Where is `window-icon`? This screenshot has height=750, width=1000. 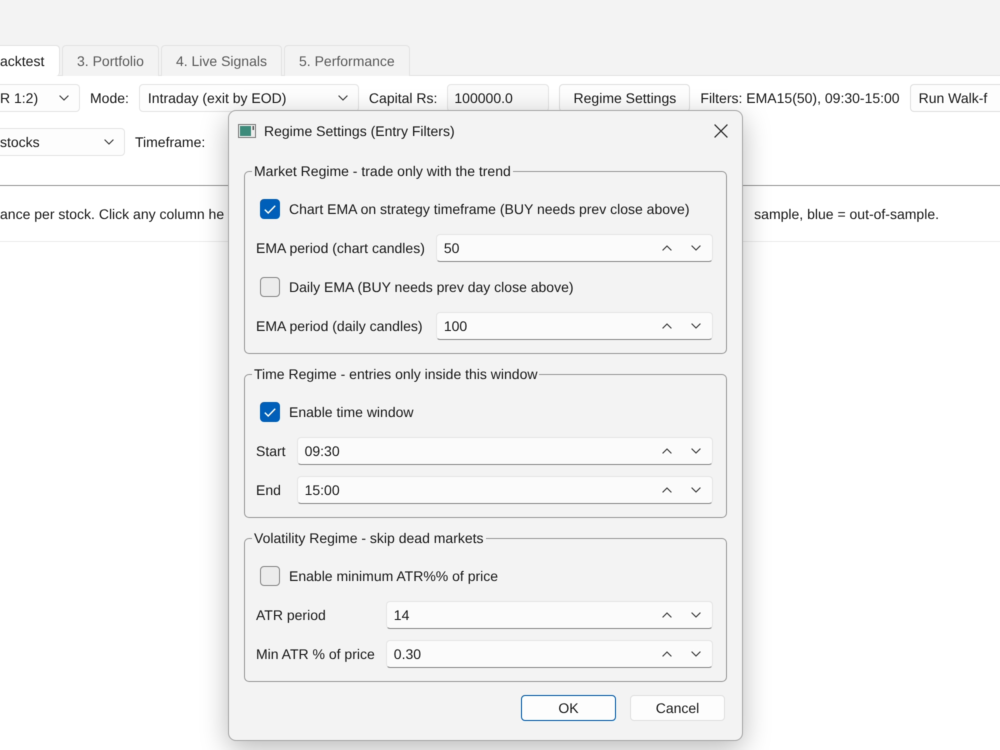 window-icon is located at coordinates (247, 131).